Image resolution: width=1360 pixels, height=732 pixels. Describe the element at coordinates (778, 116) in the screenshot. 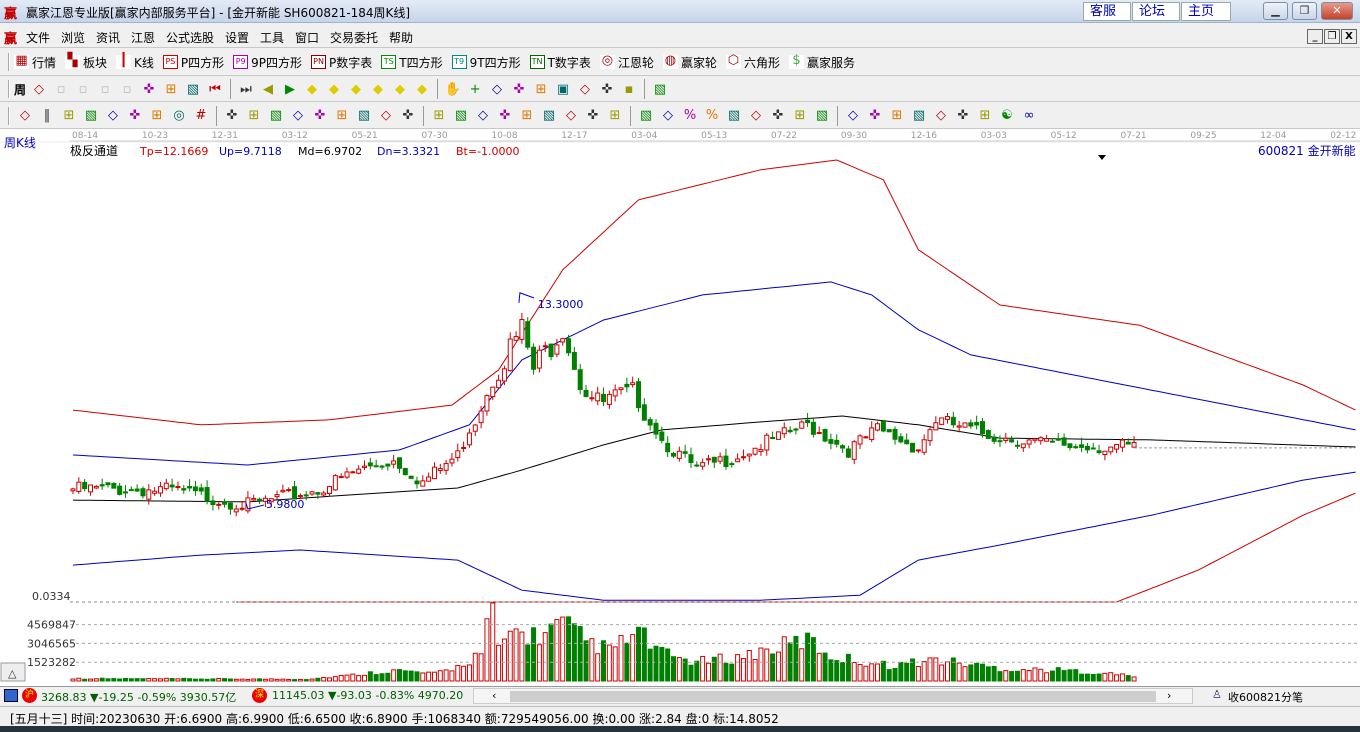

I see `gold-line-icon: ✜` at that location.